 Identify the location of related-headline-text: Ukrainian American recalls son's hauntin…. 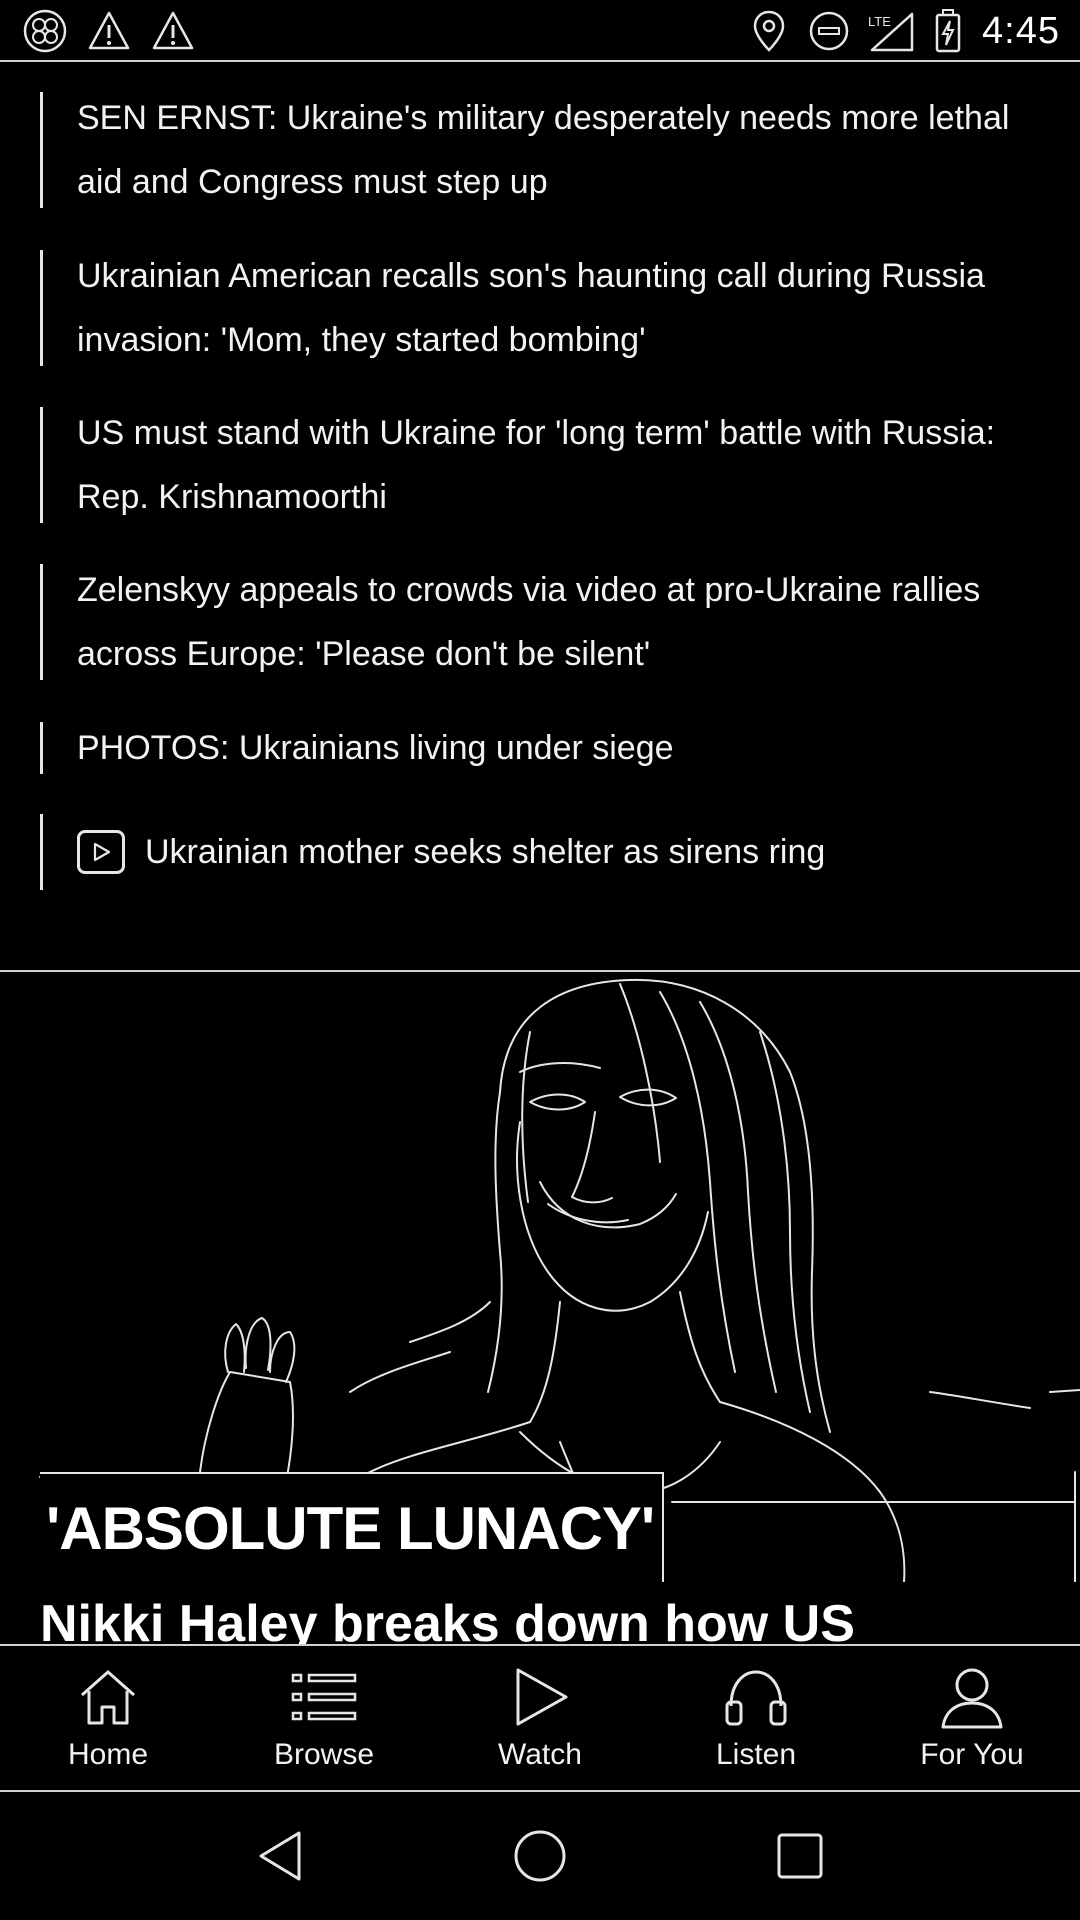
(531, 308).